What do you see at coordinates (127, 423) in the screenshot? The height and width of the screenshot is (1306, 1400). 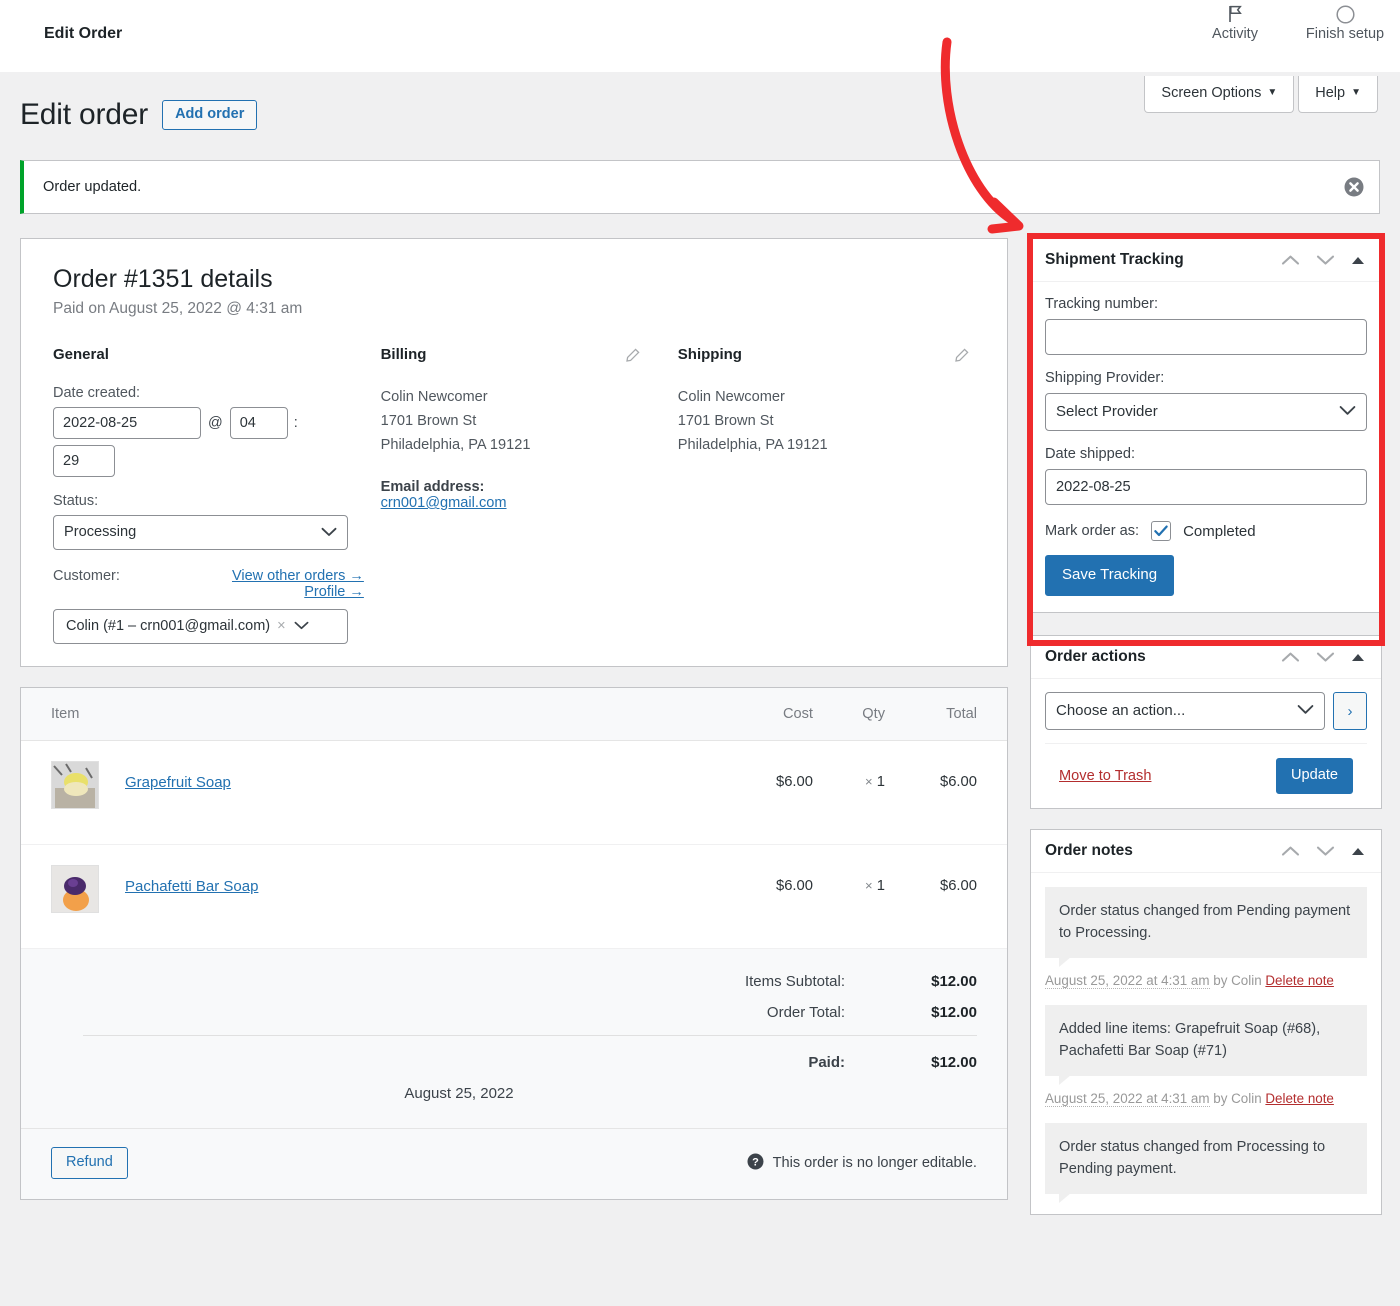 I see `date-created-input` at bounding box center [127, 423].